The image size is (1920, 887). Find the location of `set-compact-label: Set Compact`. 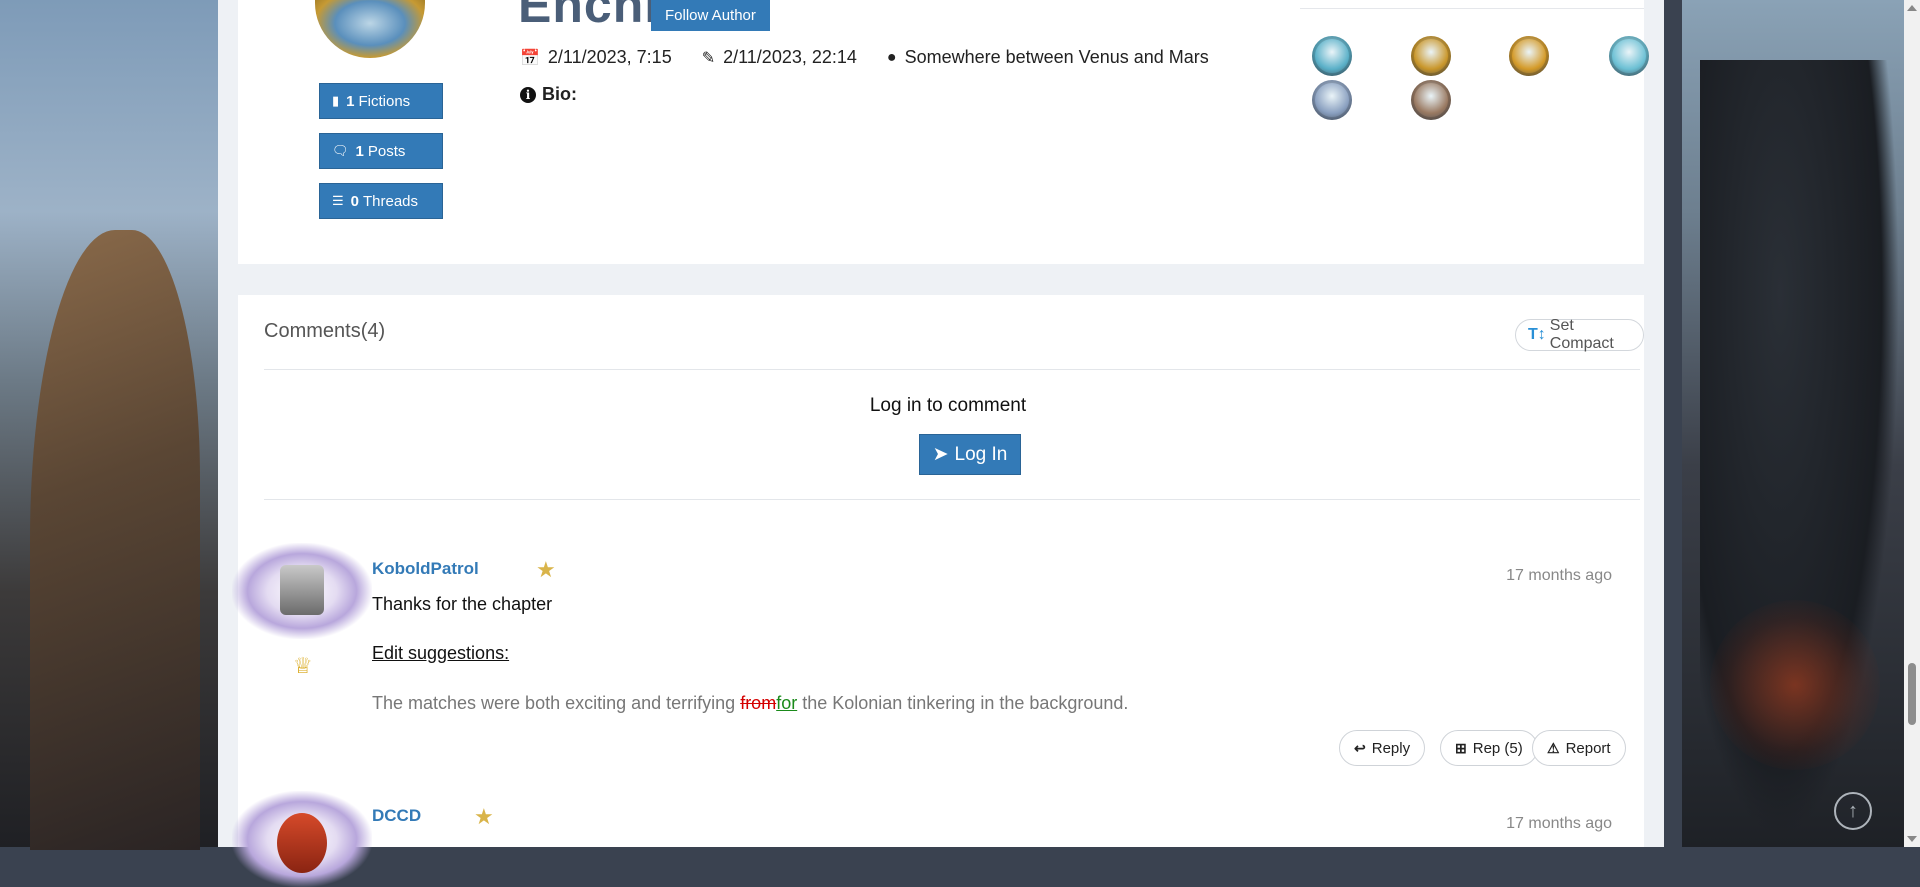

set-compact-label: Set Compact is located at coordinates (1581, 334).